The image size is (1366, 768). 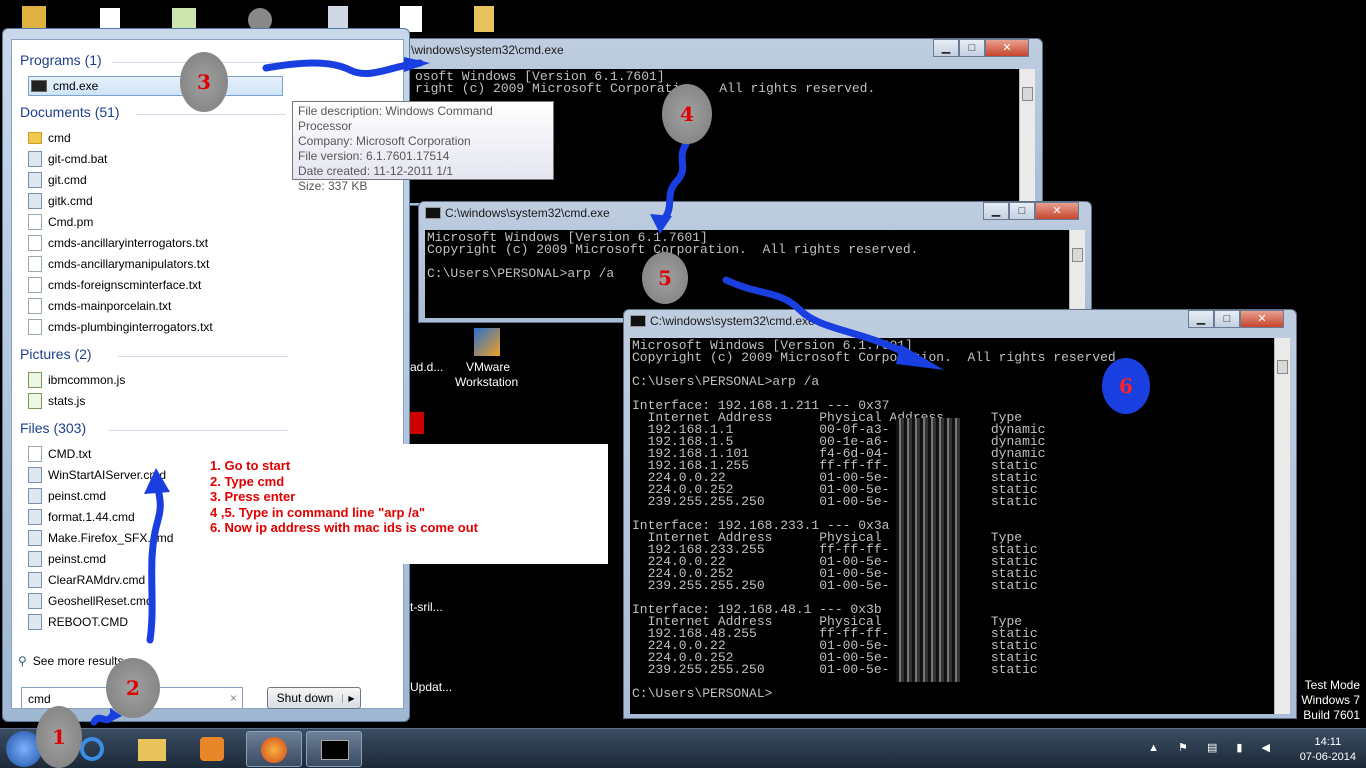 I want to click on arrow-2-to-results, so click(x=155, y=560).